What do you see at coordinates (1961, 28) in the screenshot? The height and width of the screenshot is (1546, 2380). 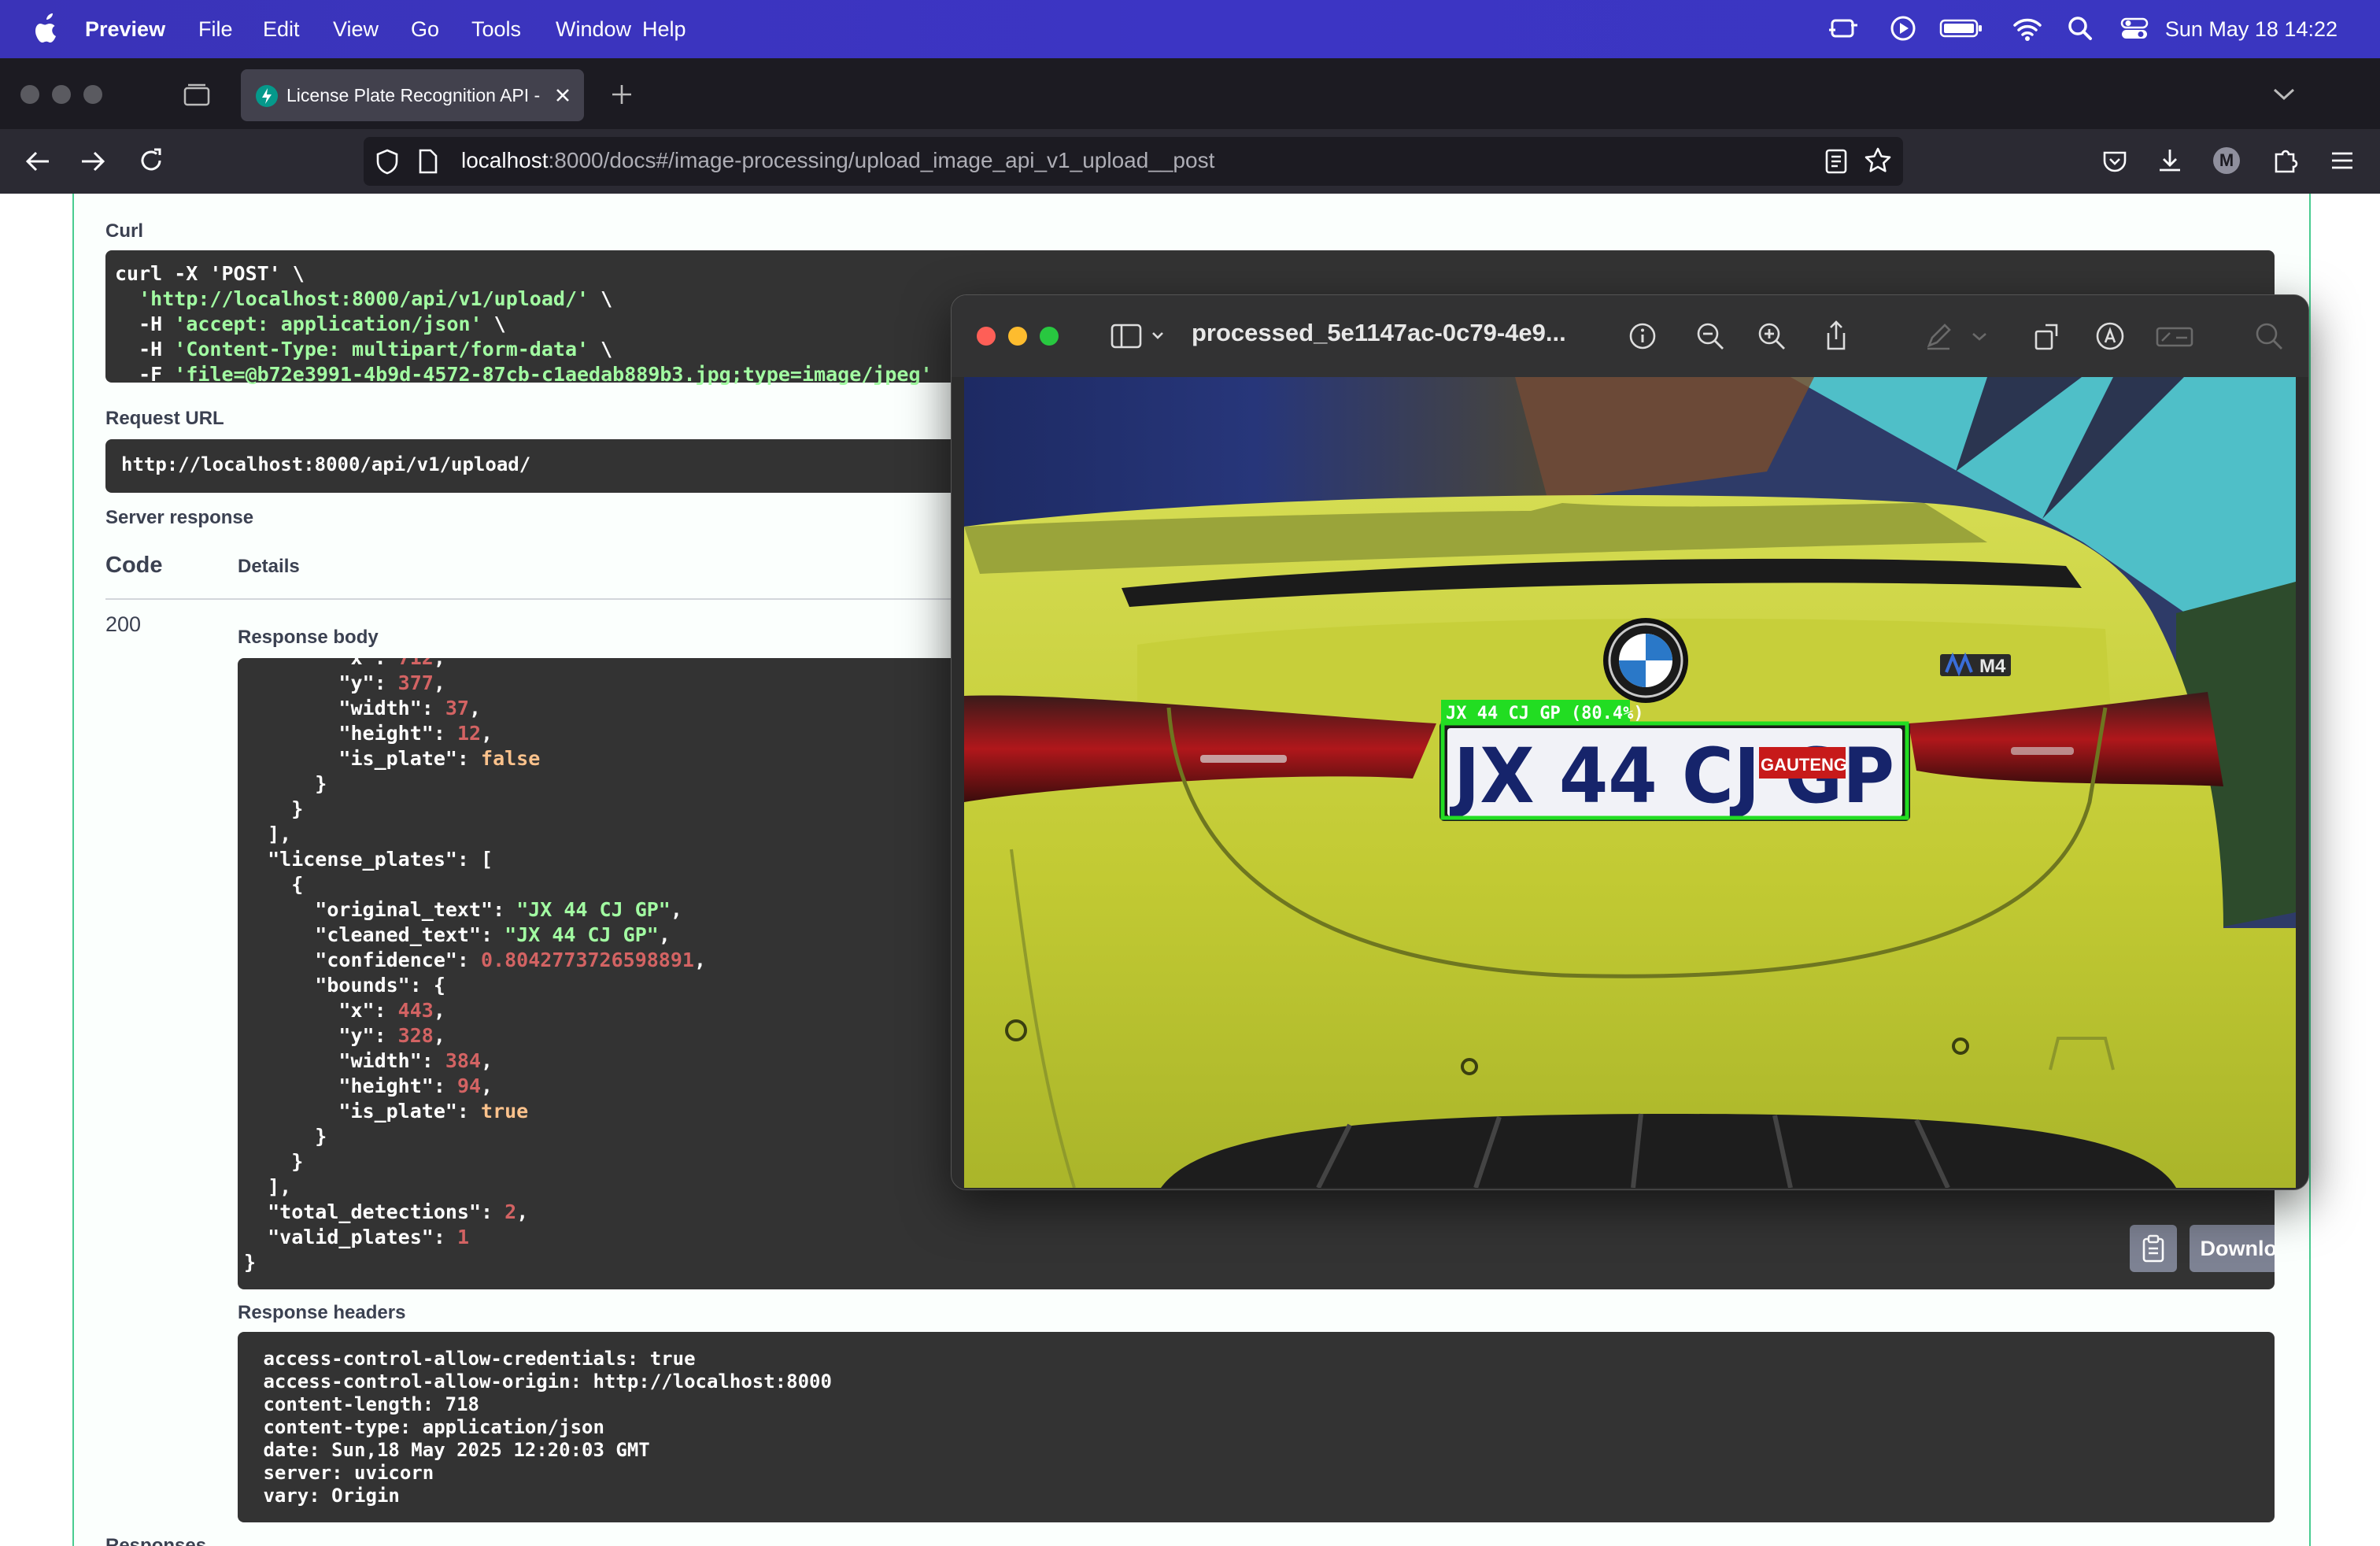 I see `battery-icon` at bounding box center [1961, 28].